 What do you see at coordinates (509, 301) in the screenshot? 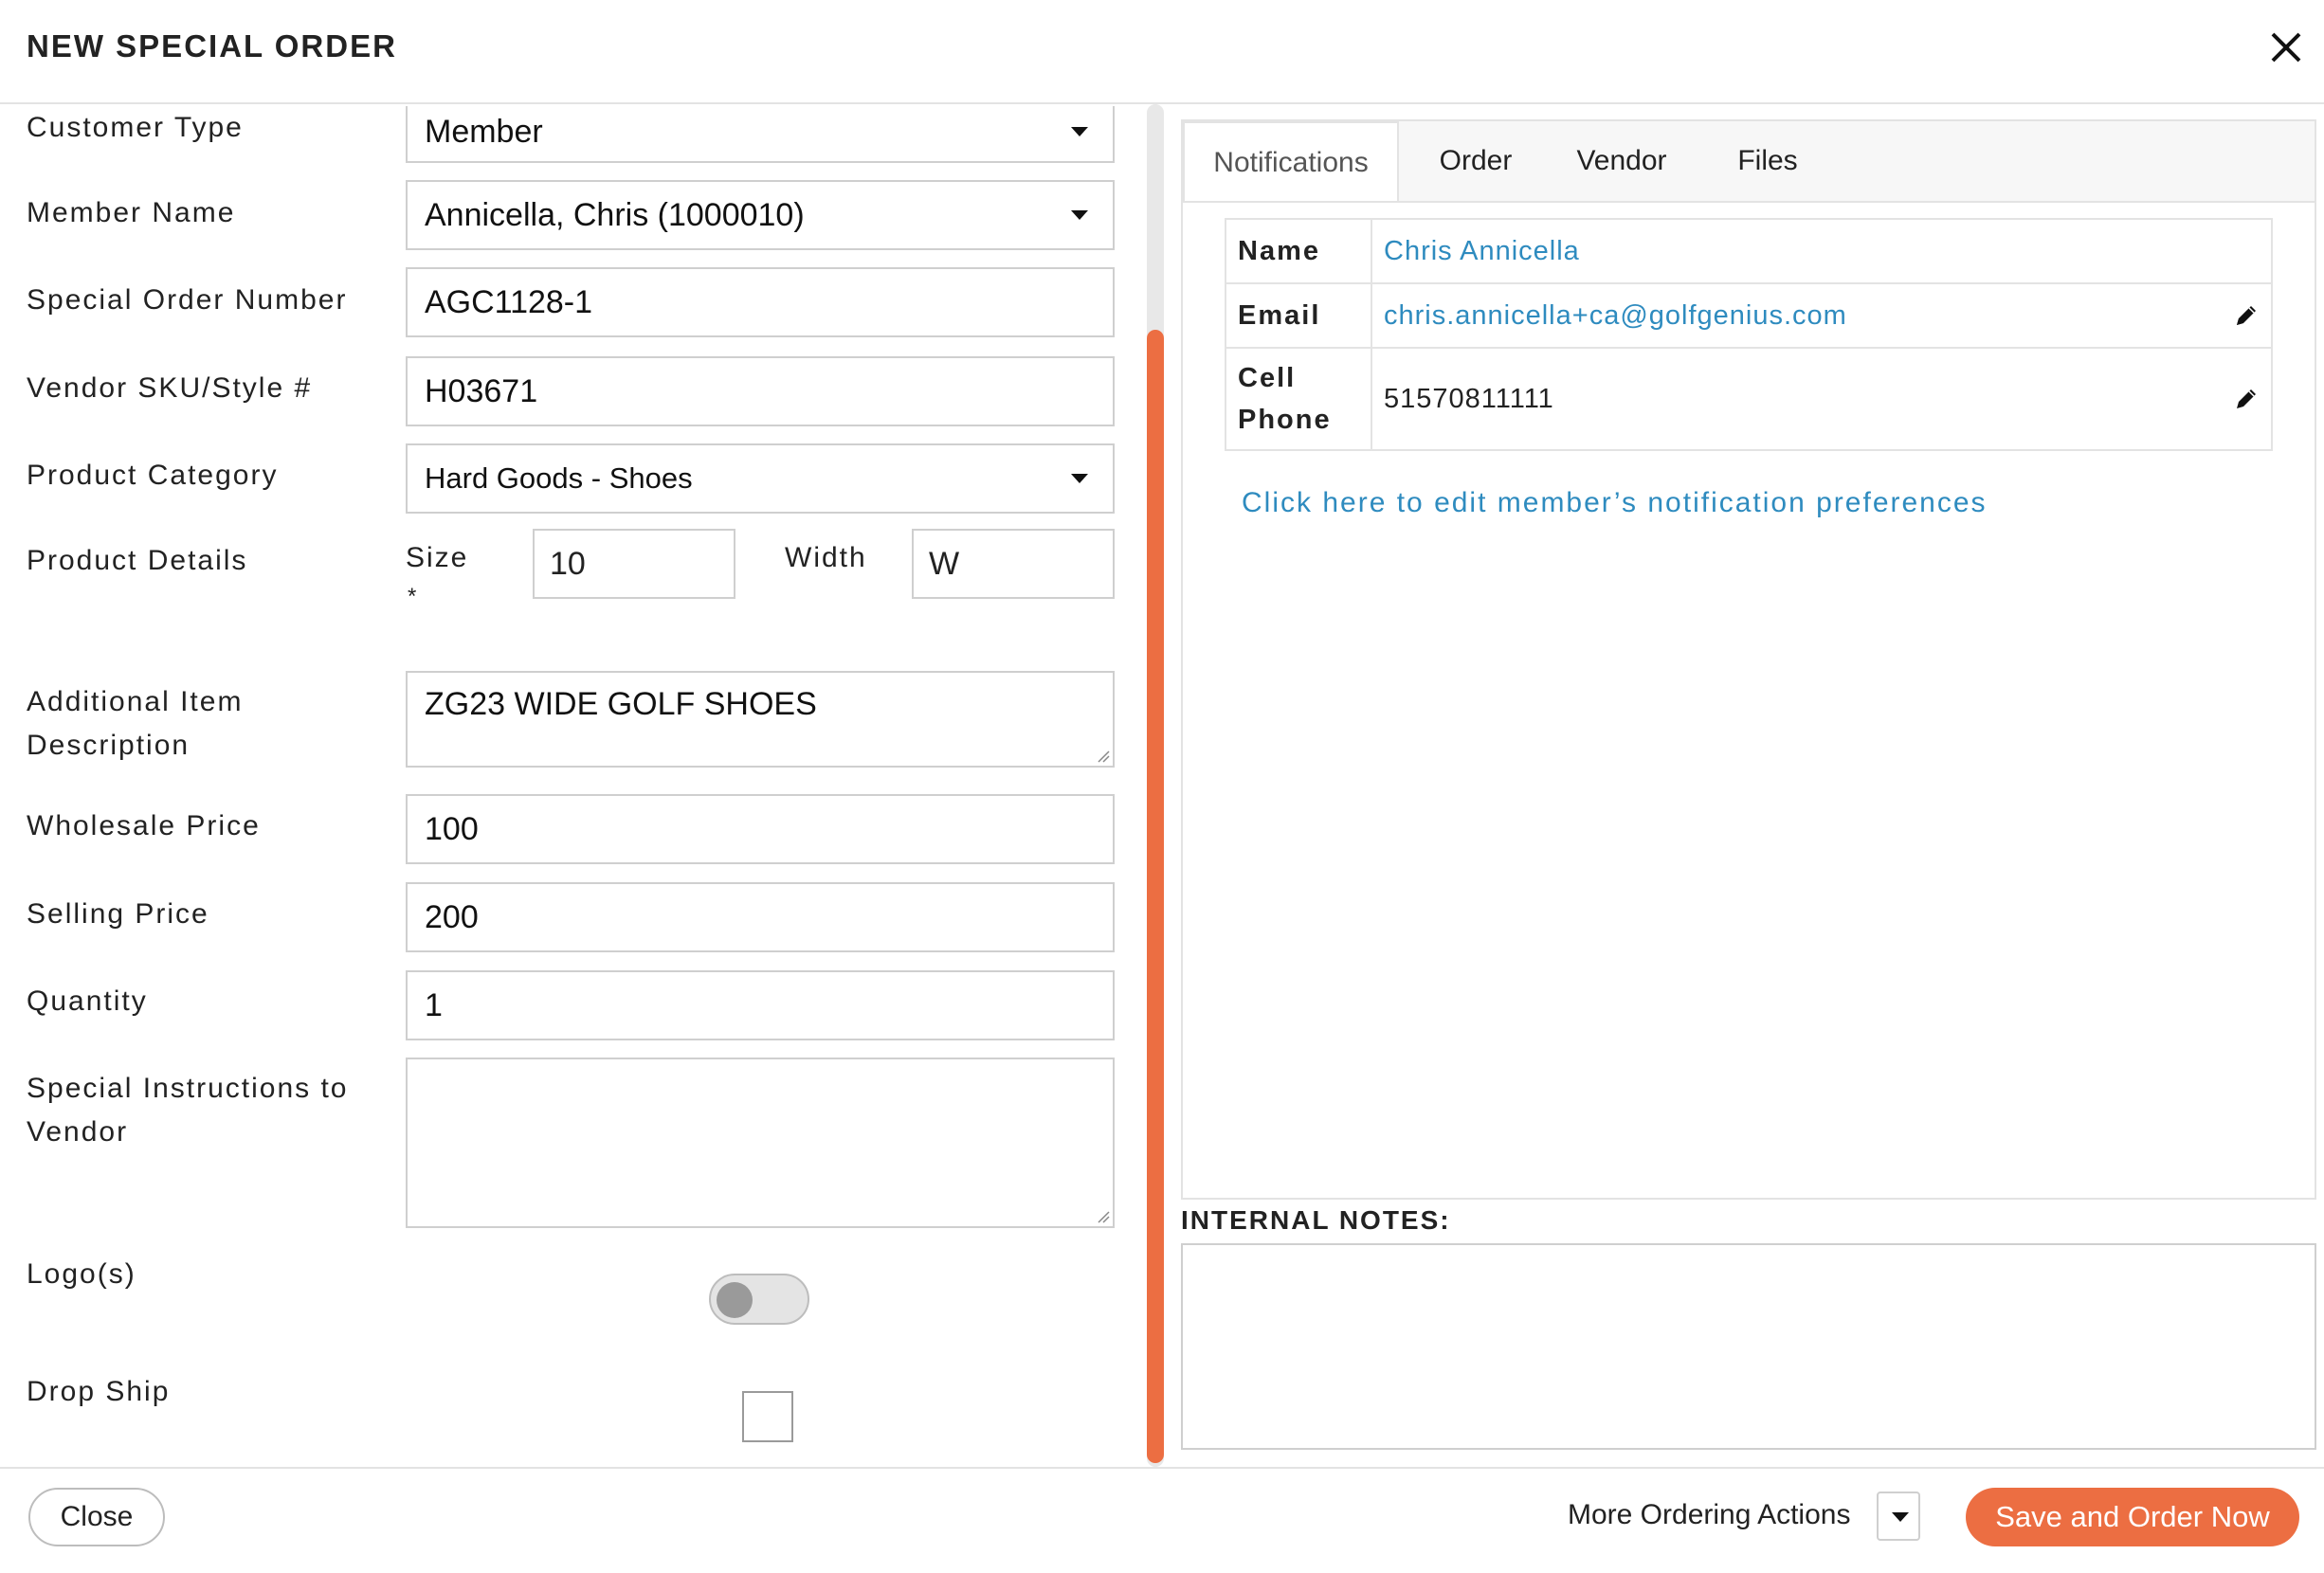
I see `special-order-number-value: AGC1128-1` at bounding box center [509, 301].